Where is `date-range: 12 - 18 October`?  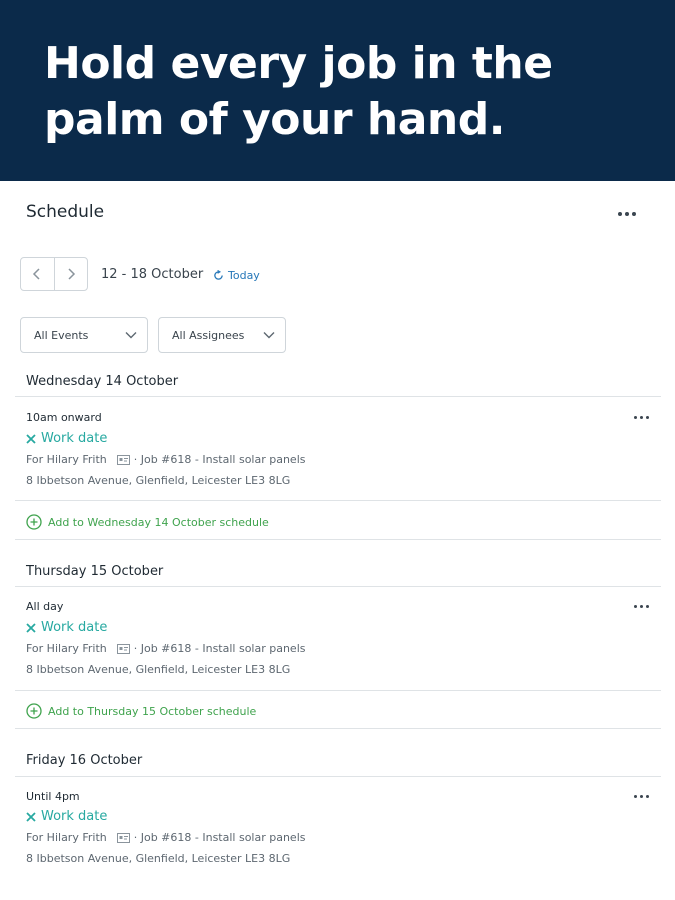 date-range: 12 - 18 October is located at coordinates (152, 274).